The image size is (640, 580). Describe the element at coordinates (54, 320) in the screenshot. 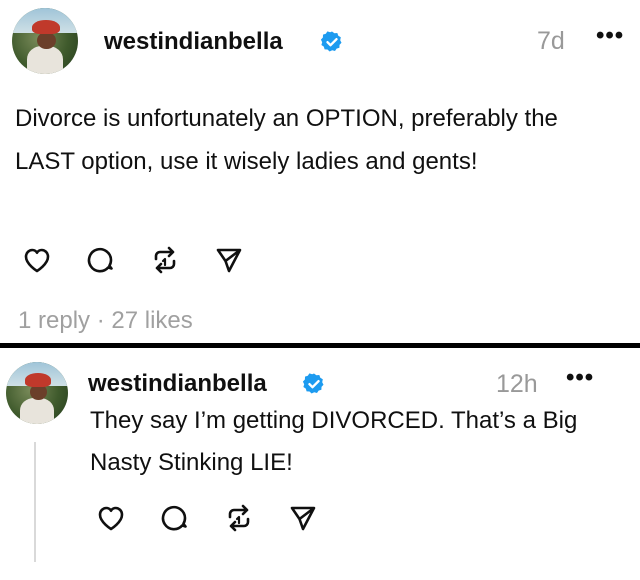

I see `replies-count: 1 reply` at that location.